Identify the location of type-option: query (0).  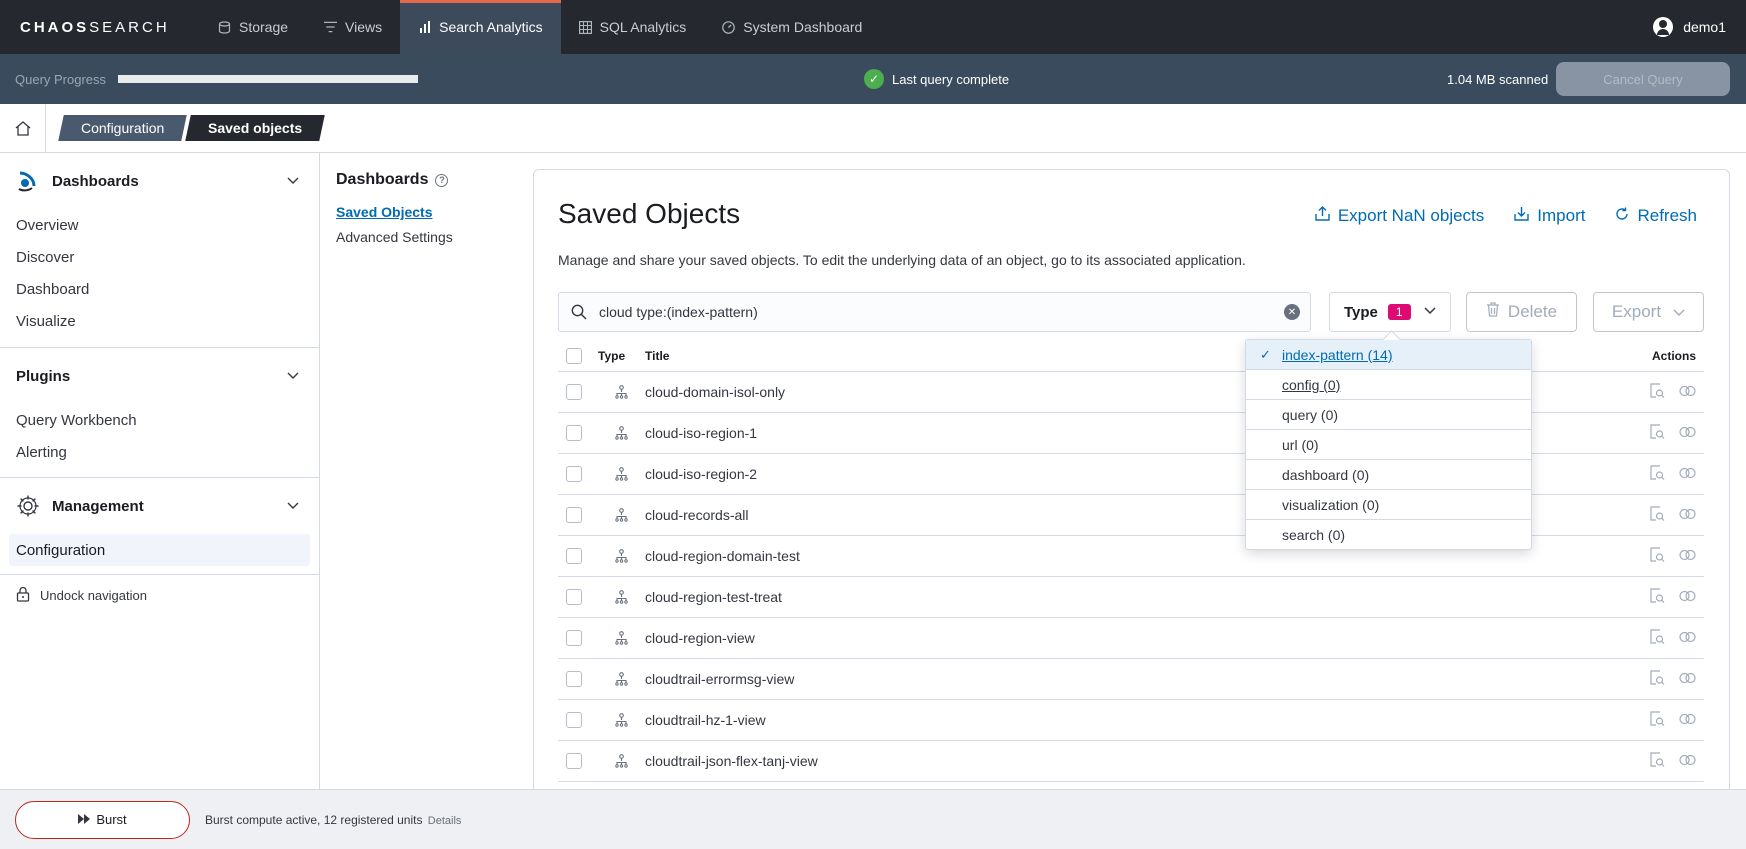
(1388, 415).